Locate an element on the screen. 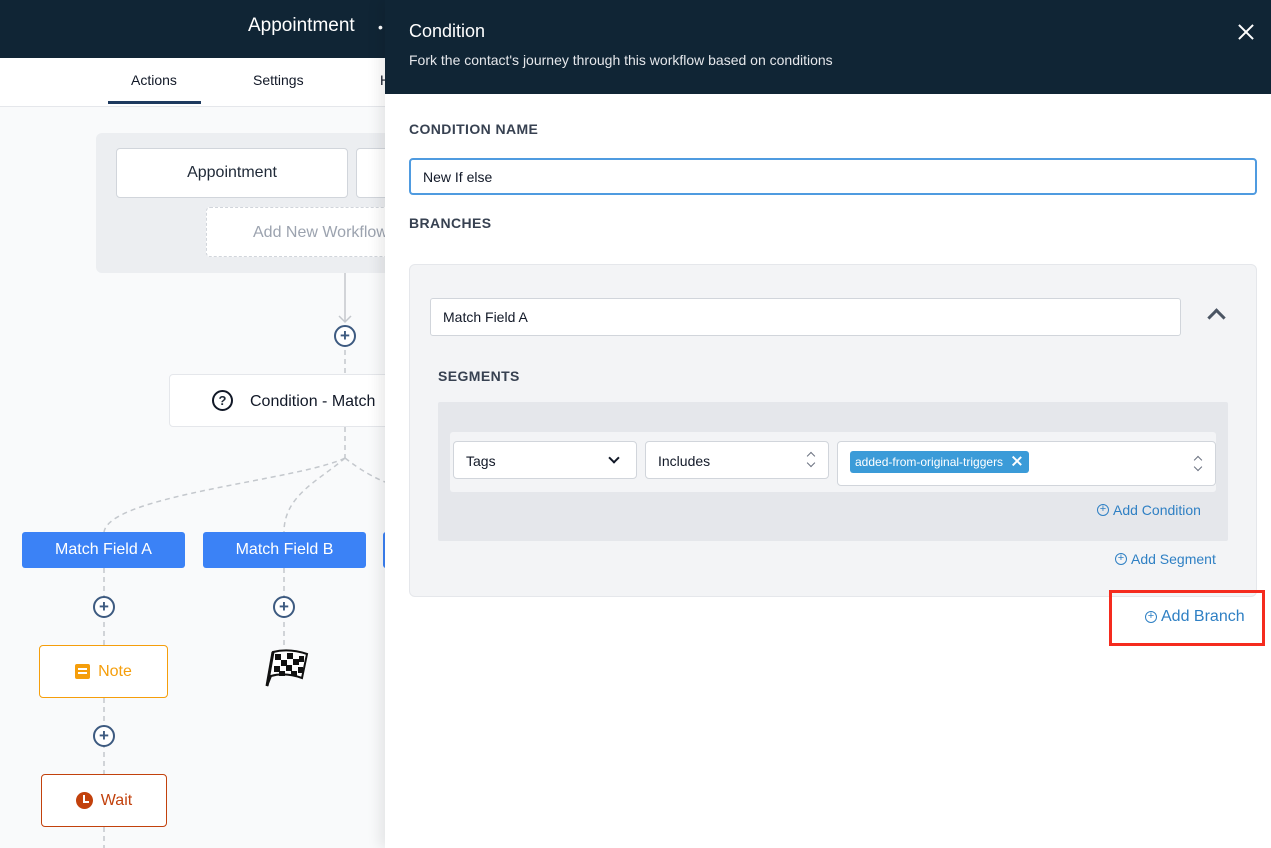  branch-match-field-a: Match Field A is located at coordinates (103, 550).